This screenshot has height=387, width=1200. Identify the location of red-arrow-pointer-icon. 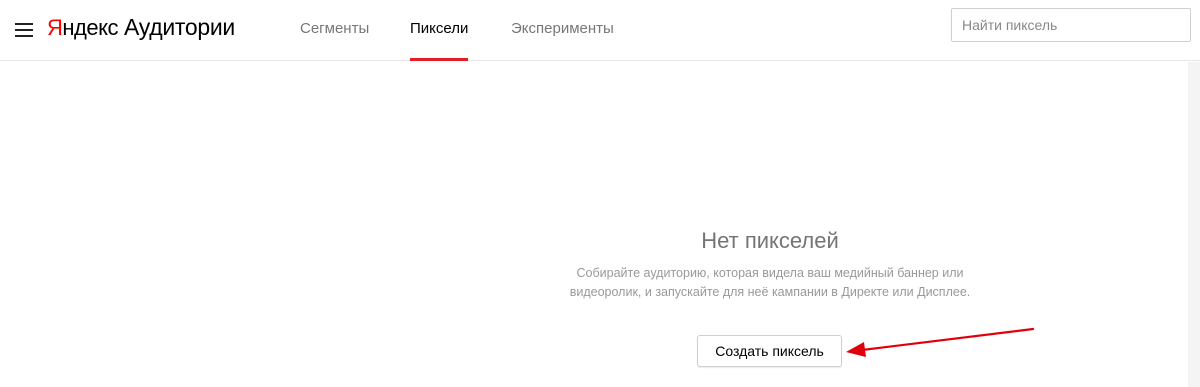
(940, 342).